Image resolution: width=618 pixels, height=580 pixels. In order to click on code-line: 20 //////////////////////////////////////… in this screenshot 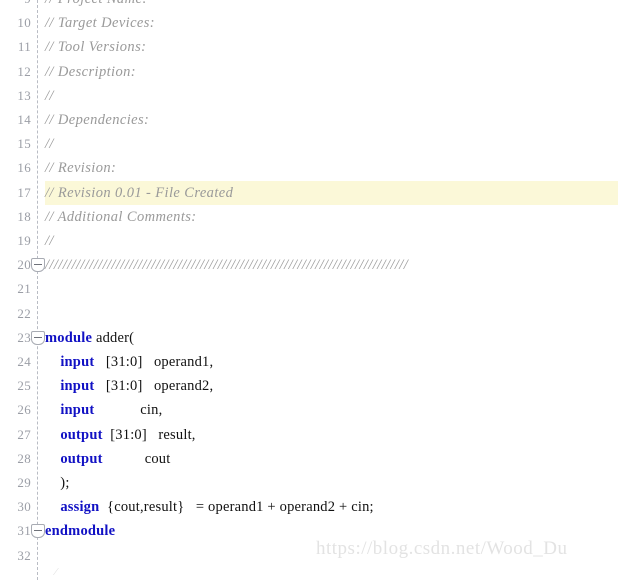, I will do `click(309, 265)`.